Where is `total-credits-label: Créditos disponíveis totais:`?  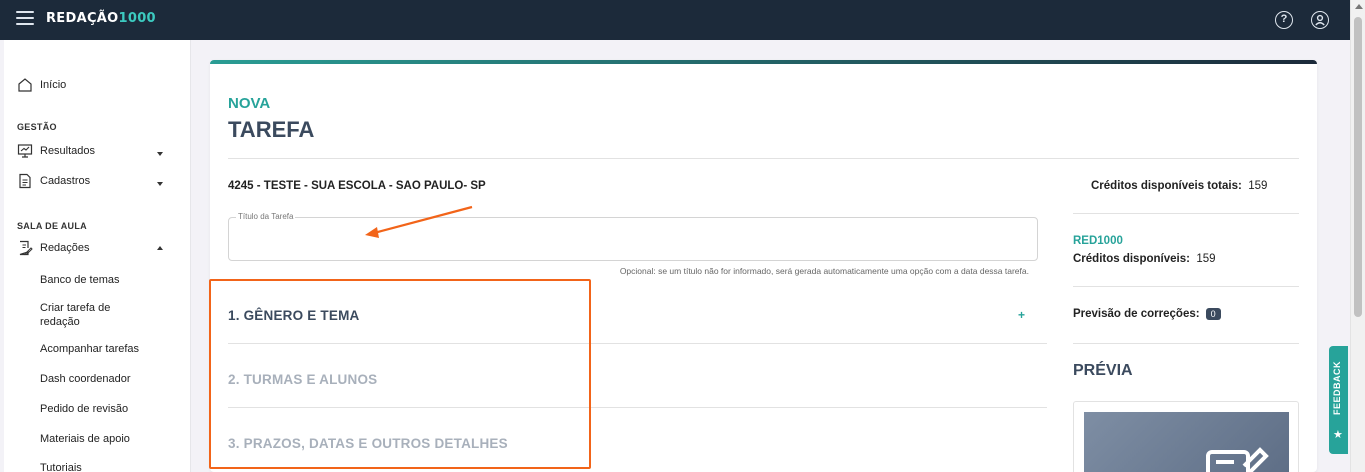 total-credits-label: Créditos disponíveis totais: is located at coordinates (1166, 186).